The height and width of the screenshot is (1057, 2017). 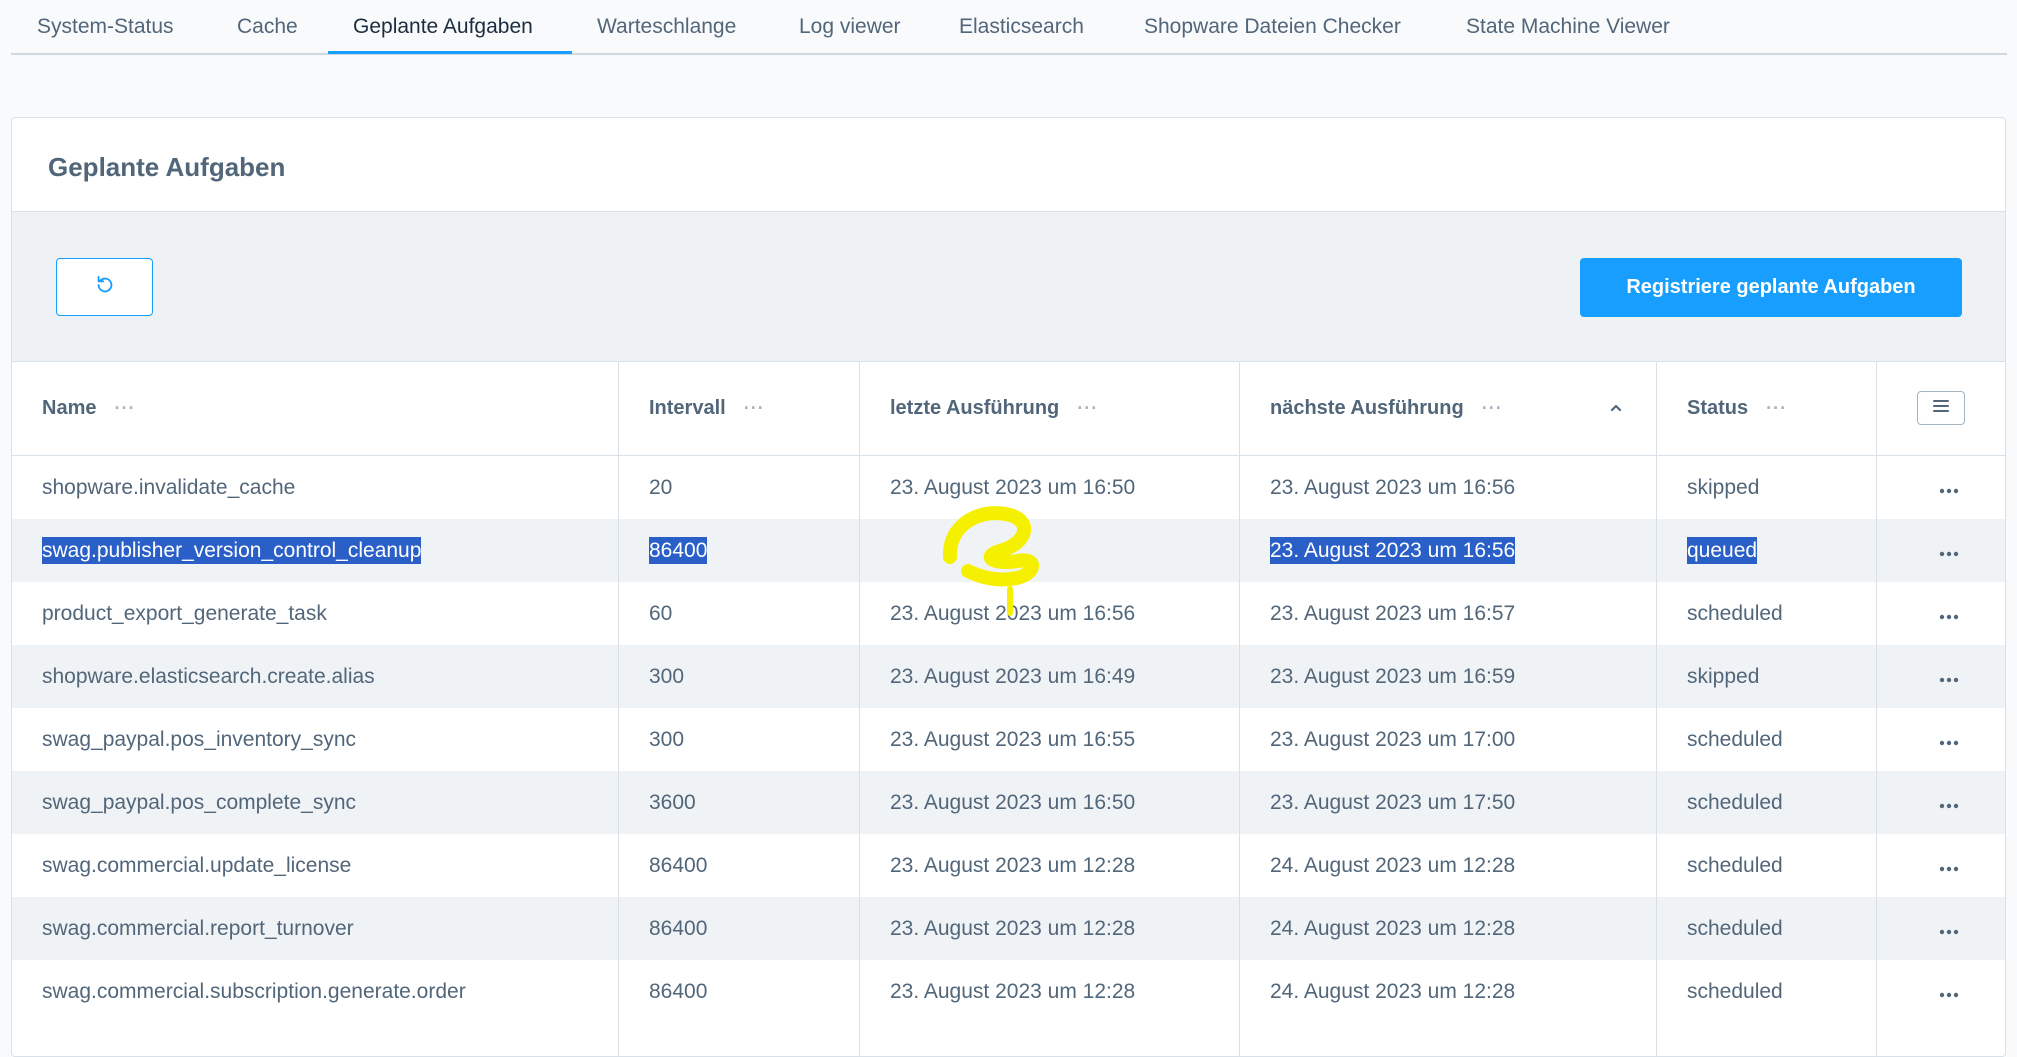 What do you see at coordinates (1568, 27) in the screenshot?
I see `tab-state-machine-viewer: State Machine Viewer` at bounding box center [1568, 27].